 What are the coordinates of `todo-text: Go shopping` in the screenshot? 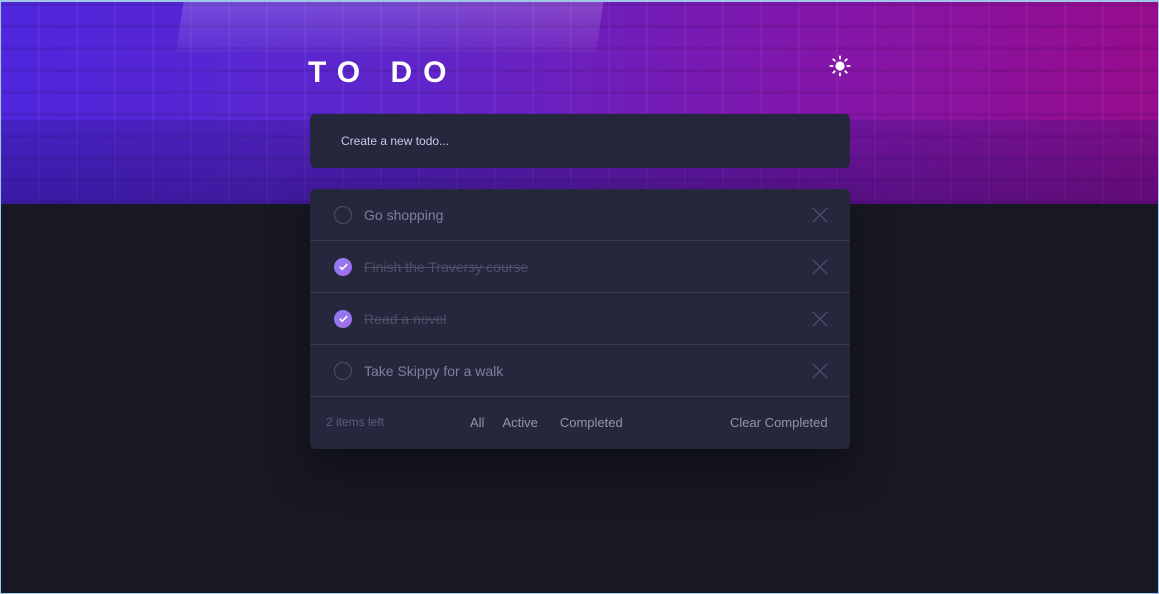 It's located at (403, 215).